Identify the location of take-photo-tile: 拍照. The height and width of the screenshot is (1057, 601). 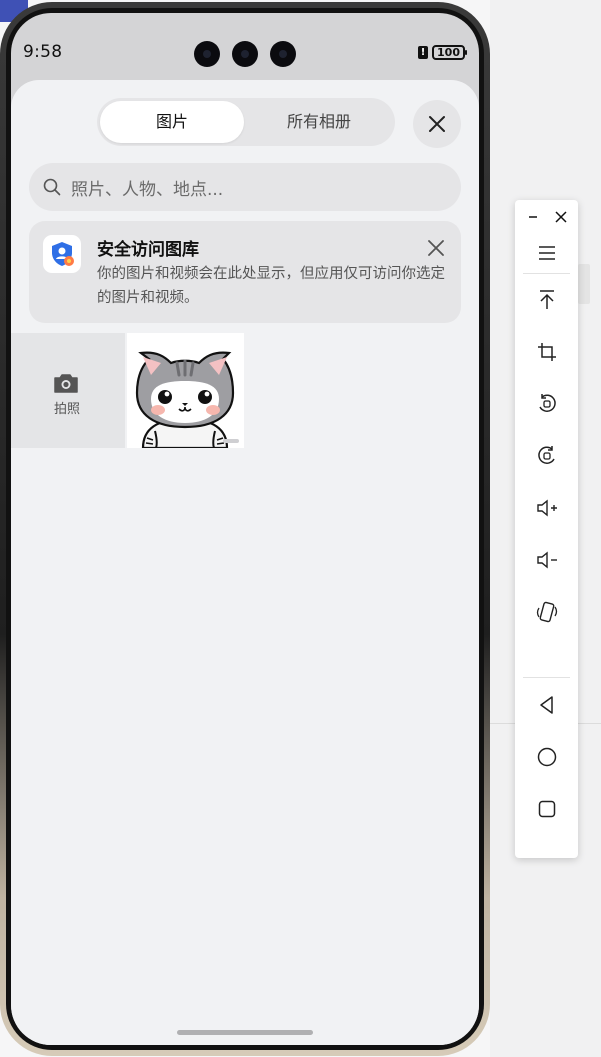
(68, 390).